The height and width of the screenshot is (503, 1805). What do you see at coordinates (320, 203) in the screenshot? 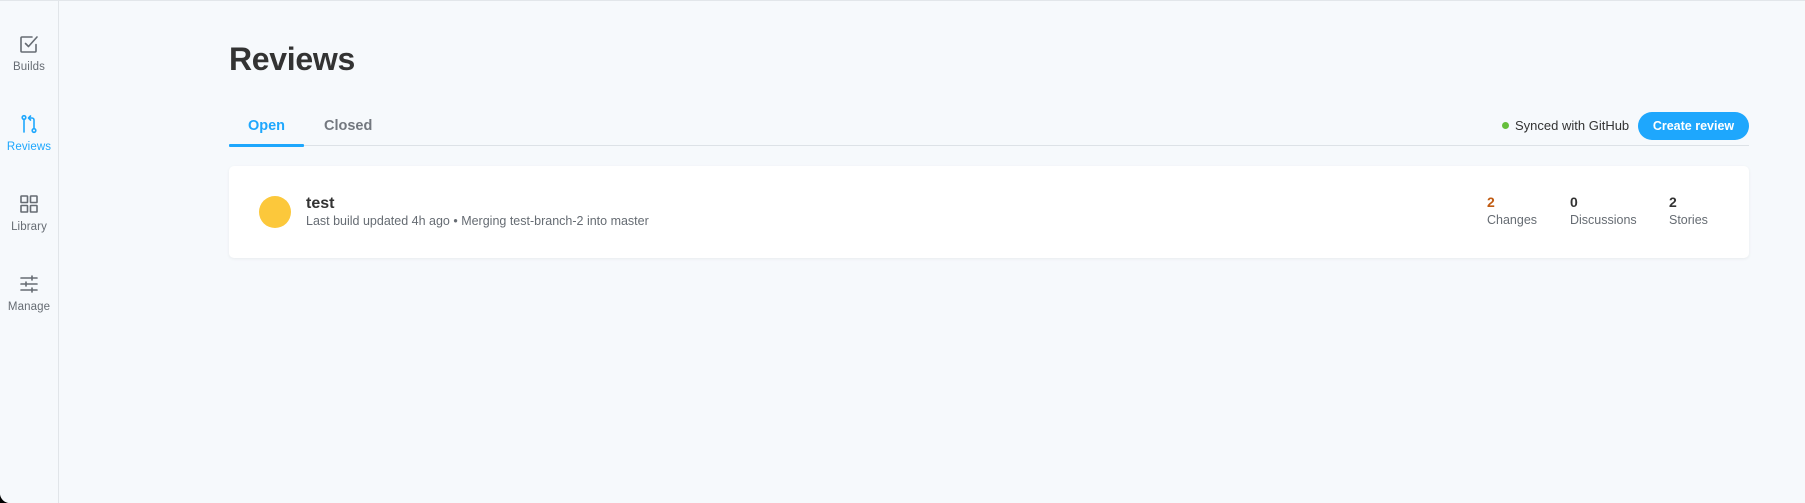
I see `review-title: test` at bounding box center [320, 203].